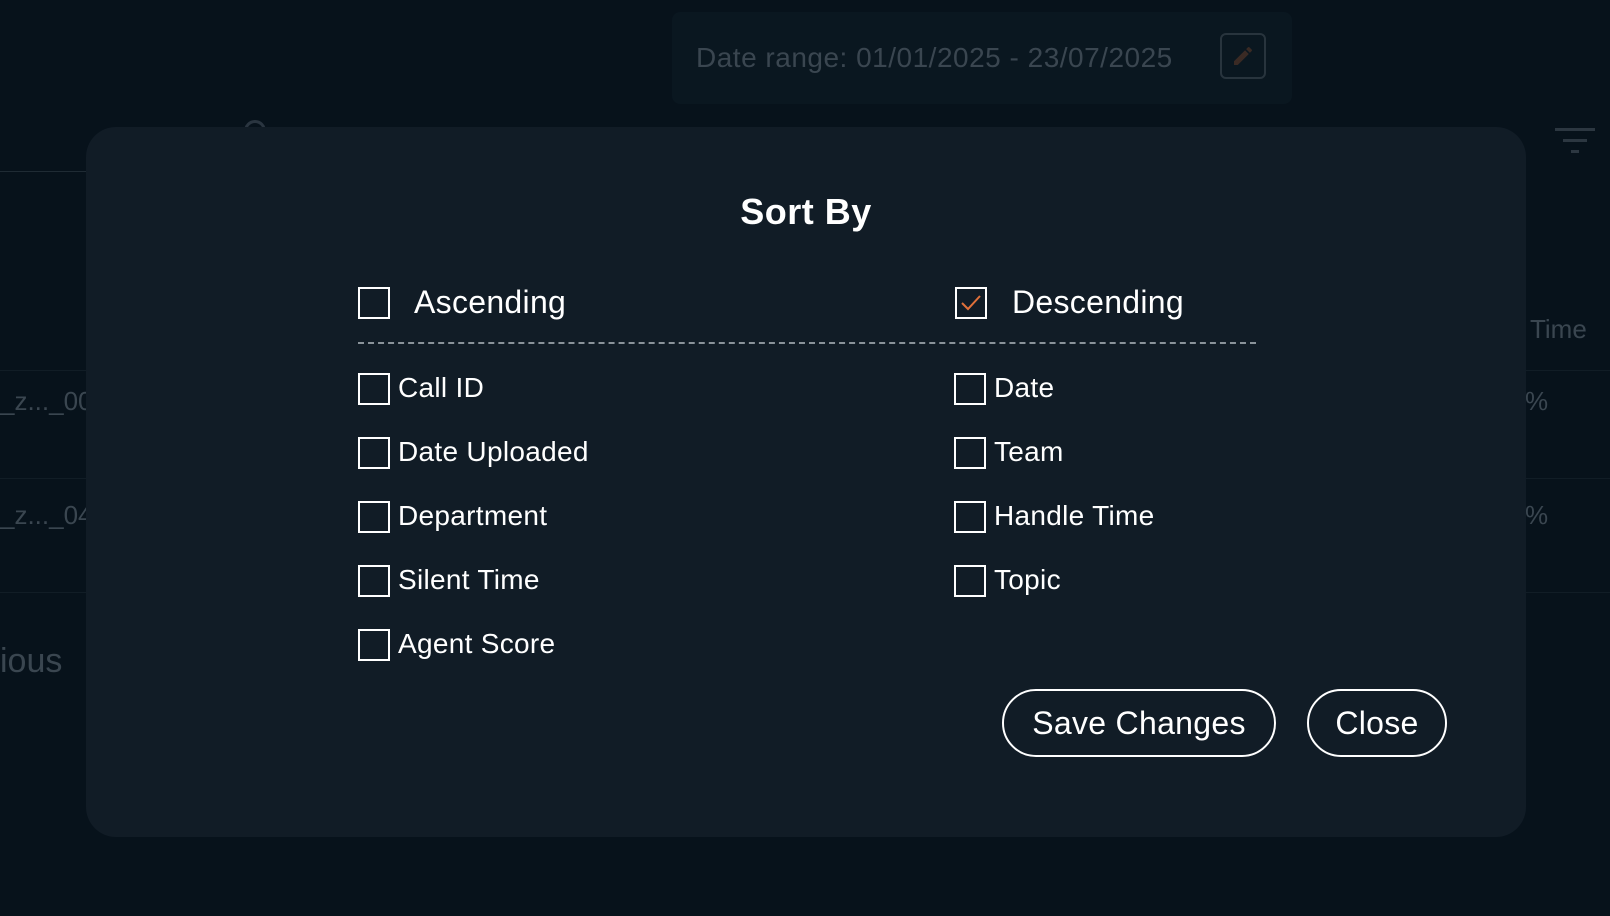  Describe the element at coordinates (1377, 723) in the screenshot. I see `close-button: Close` at that location.